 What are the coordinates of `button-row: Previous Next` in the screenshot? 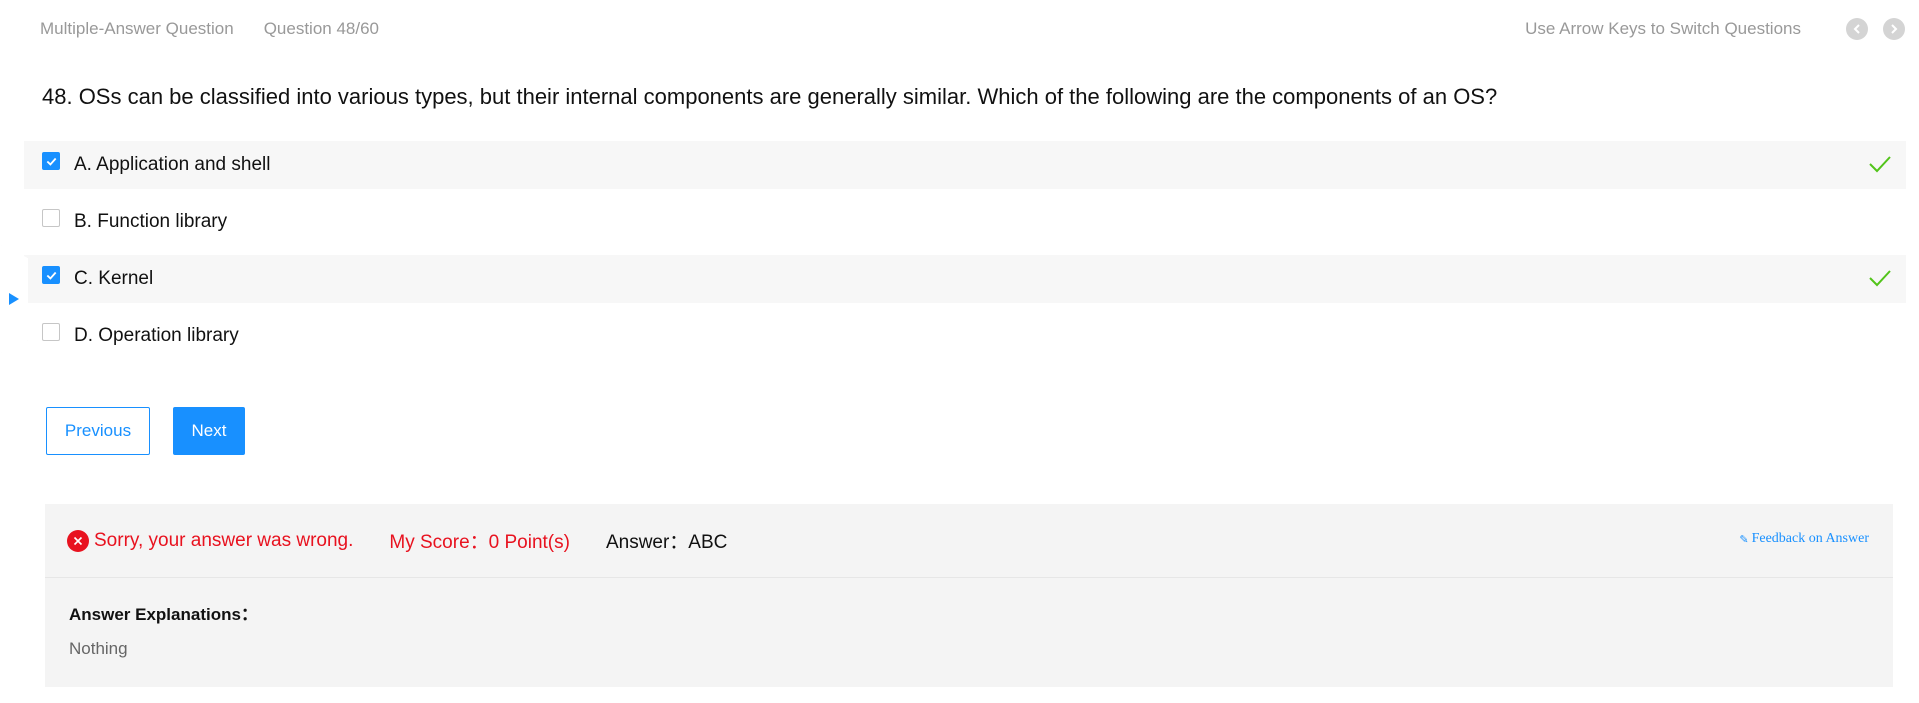 It's located at (145, 431).